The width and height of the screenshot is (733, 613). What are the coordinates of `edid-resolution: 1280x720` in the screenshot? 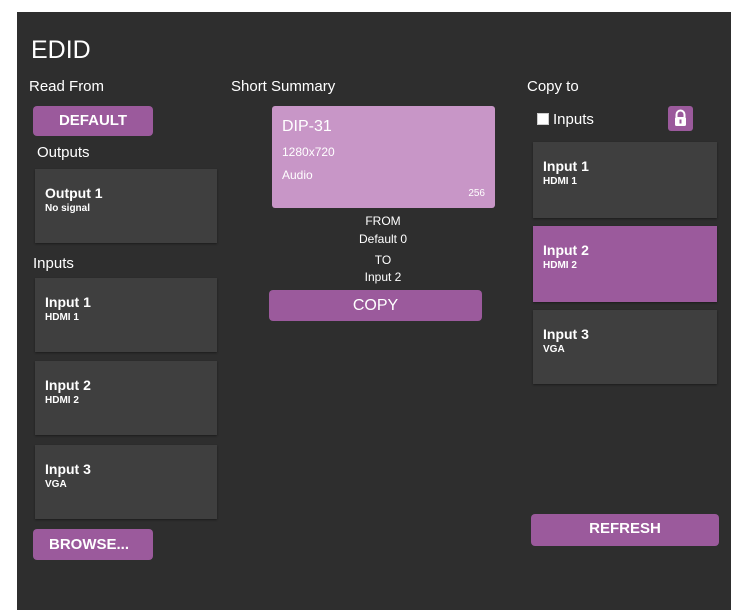 It's located at (308, 152).